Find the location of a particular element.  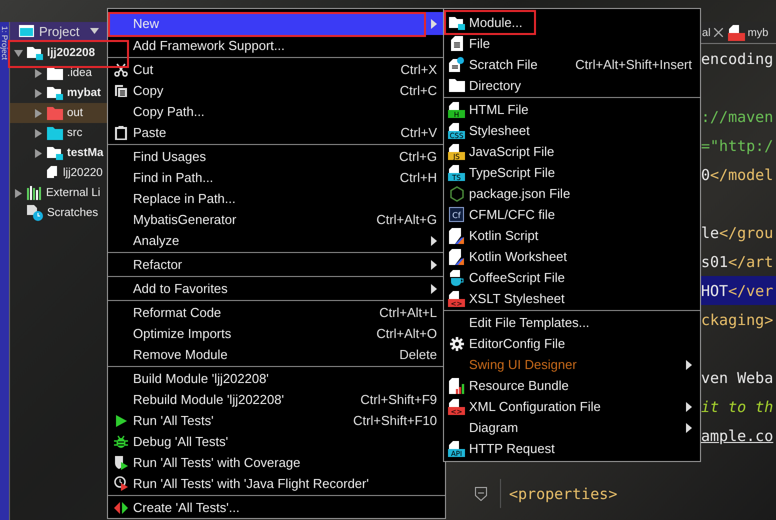

tree-item: .idea is located at coordinates (79, 73).